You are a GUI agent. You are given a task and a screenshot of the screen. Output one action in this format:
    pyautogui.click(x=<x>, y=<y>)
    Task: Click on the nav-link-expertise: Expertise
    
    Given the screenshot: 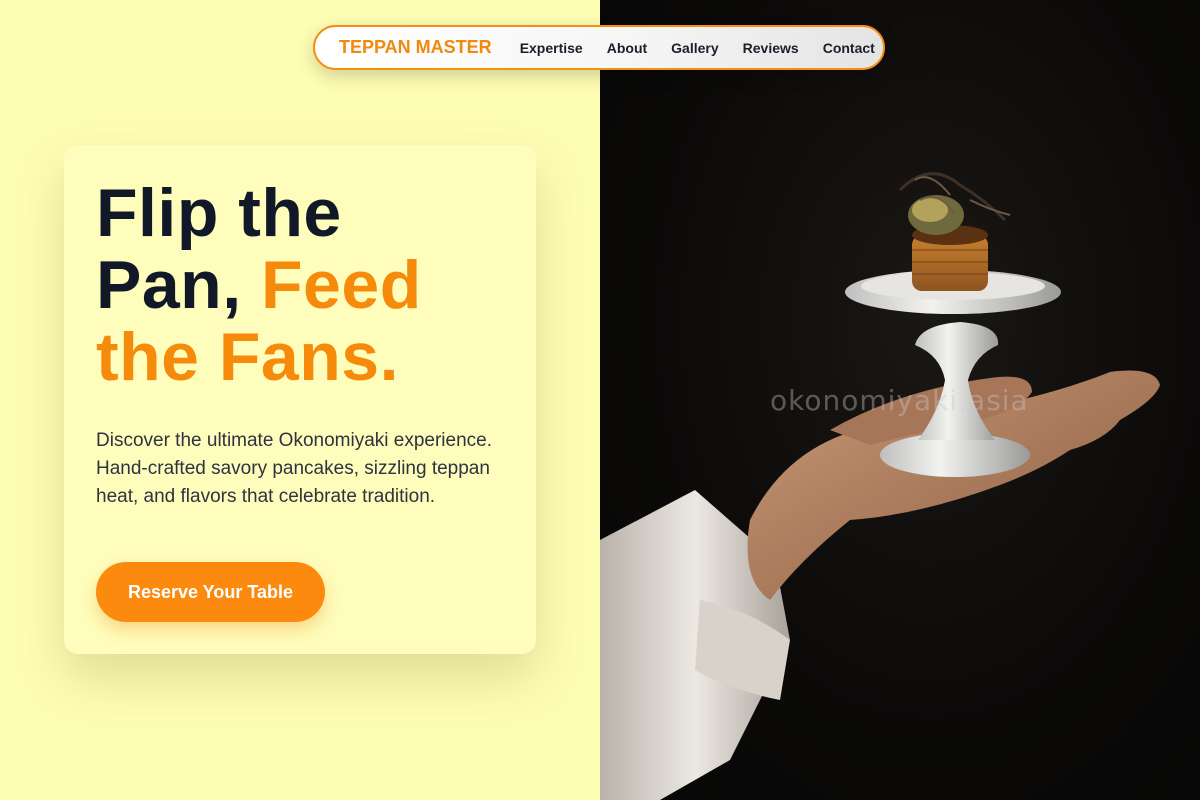 What is the action you would take?
    pyautogui.click(x=551, y=48)
    